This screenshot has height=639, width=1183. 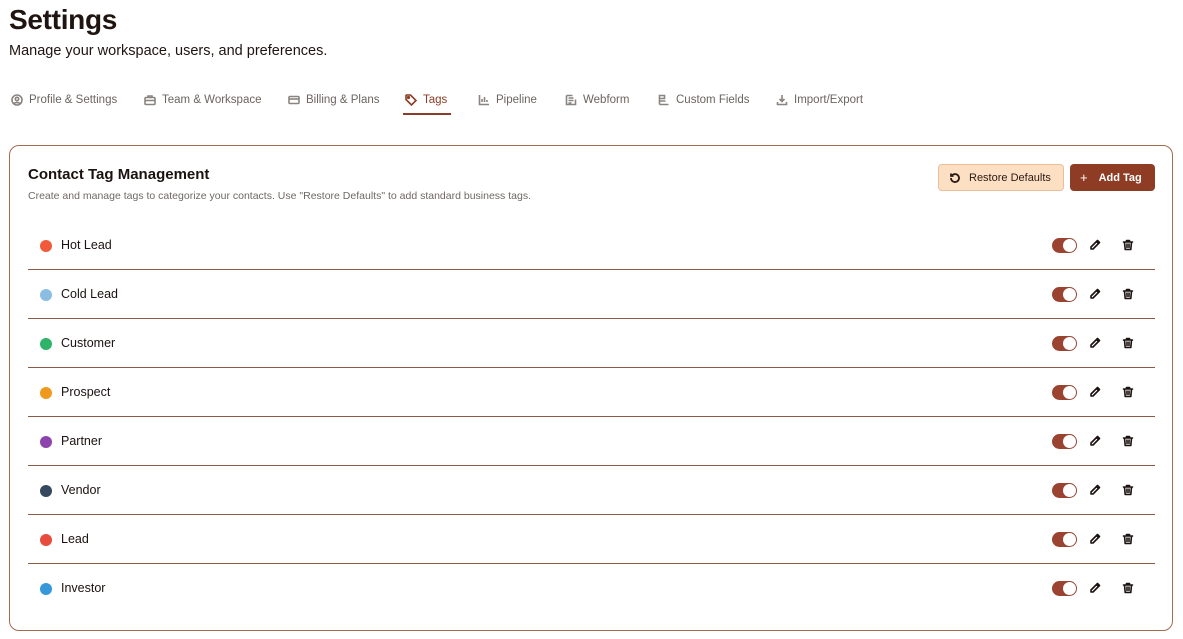 I want to click on tag-name: Cold Lead, so click(x=89, y=294).